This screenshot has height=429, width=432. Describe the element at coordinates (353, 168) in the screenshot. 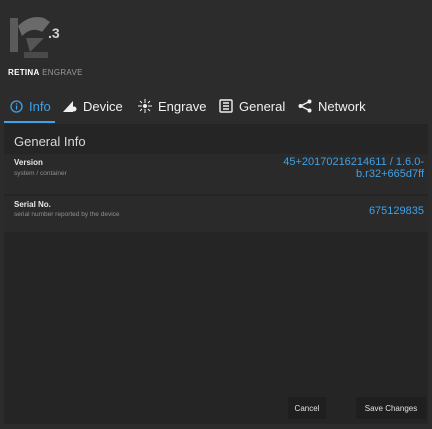

I see `version-value: 45+20170216214611 / 1.6.0-b.r32+665d7ff` at that location.